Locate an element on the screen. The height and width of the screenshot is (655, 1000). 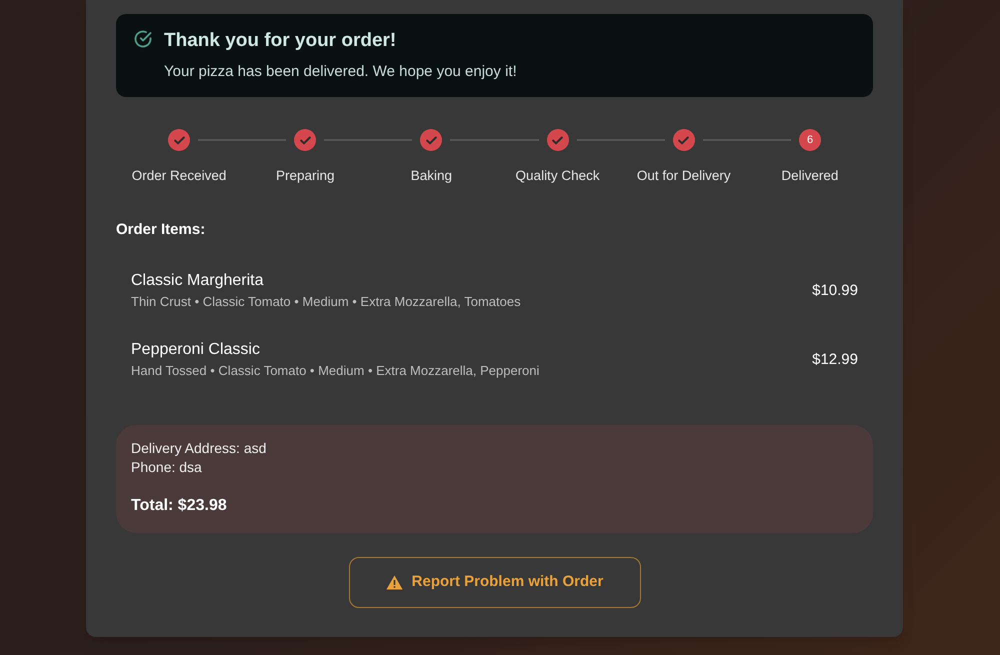
check-circle-icon is located at coordinates (143, 39).